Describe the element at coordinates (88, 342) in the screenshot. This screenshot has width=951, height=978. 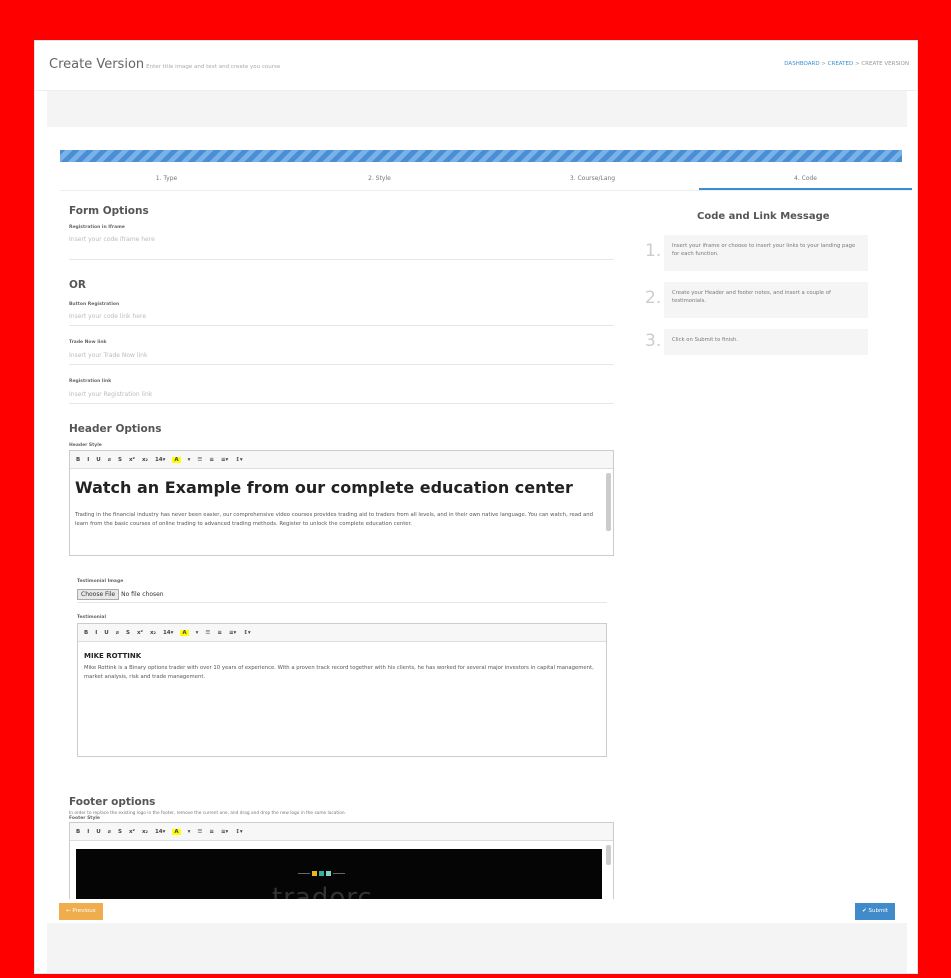
I see `trade-now-label: Trade Now link` at that location.